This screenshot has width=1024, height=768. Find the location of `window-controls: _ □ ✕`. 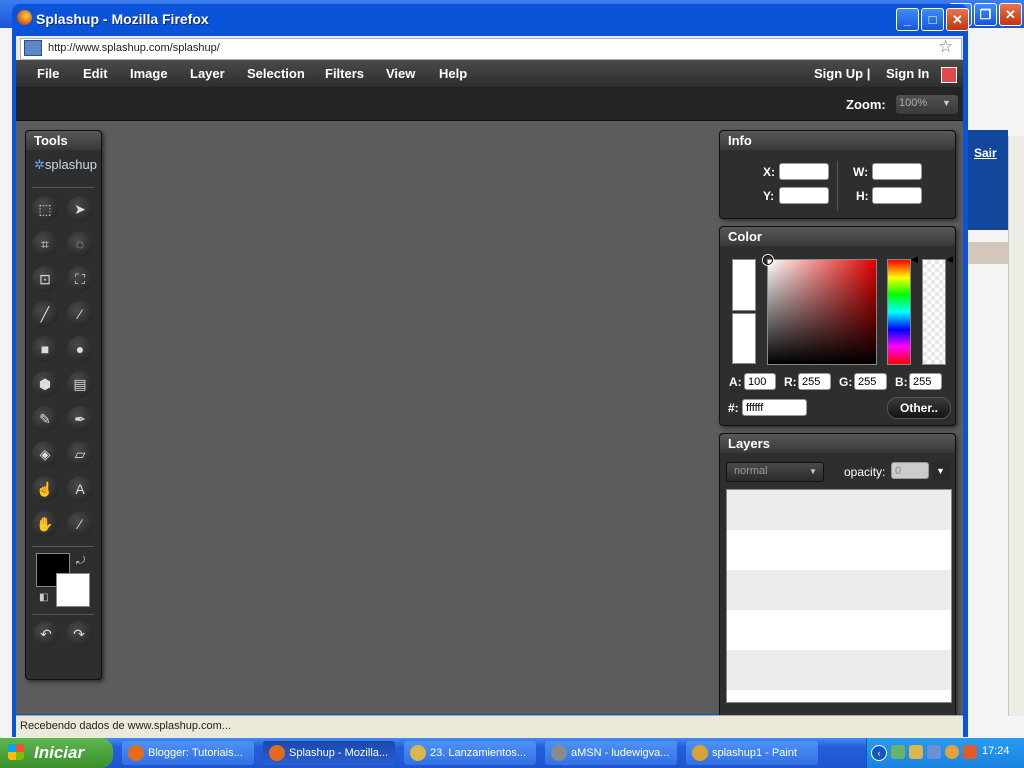

window-controls: _ □ ✕ is located at coordinates (931, 19).